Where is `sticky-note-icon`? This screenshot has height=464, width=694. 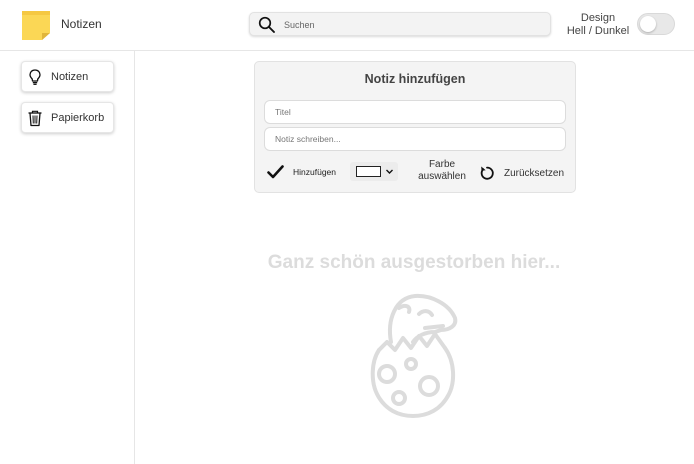 sticky-note-icon is located at coordinates (36, 25).